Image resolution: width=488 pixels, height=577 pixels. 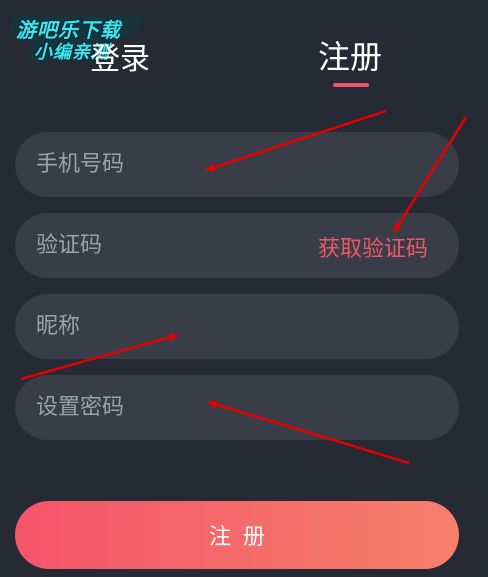 I want to click on phone-field, so click(x=237, y=164).